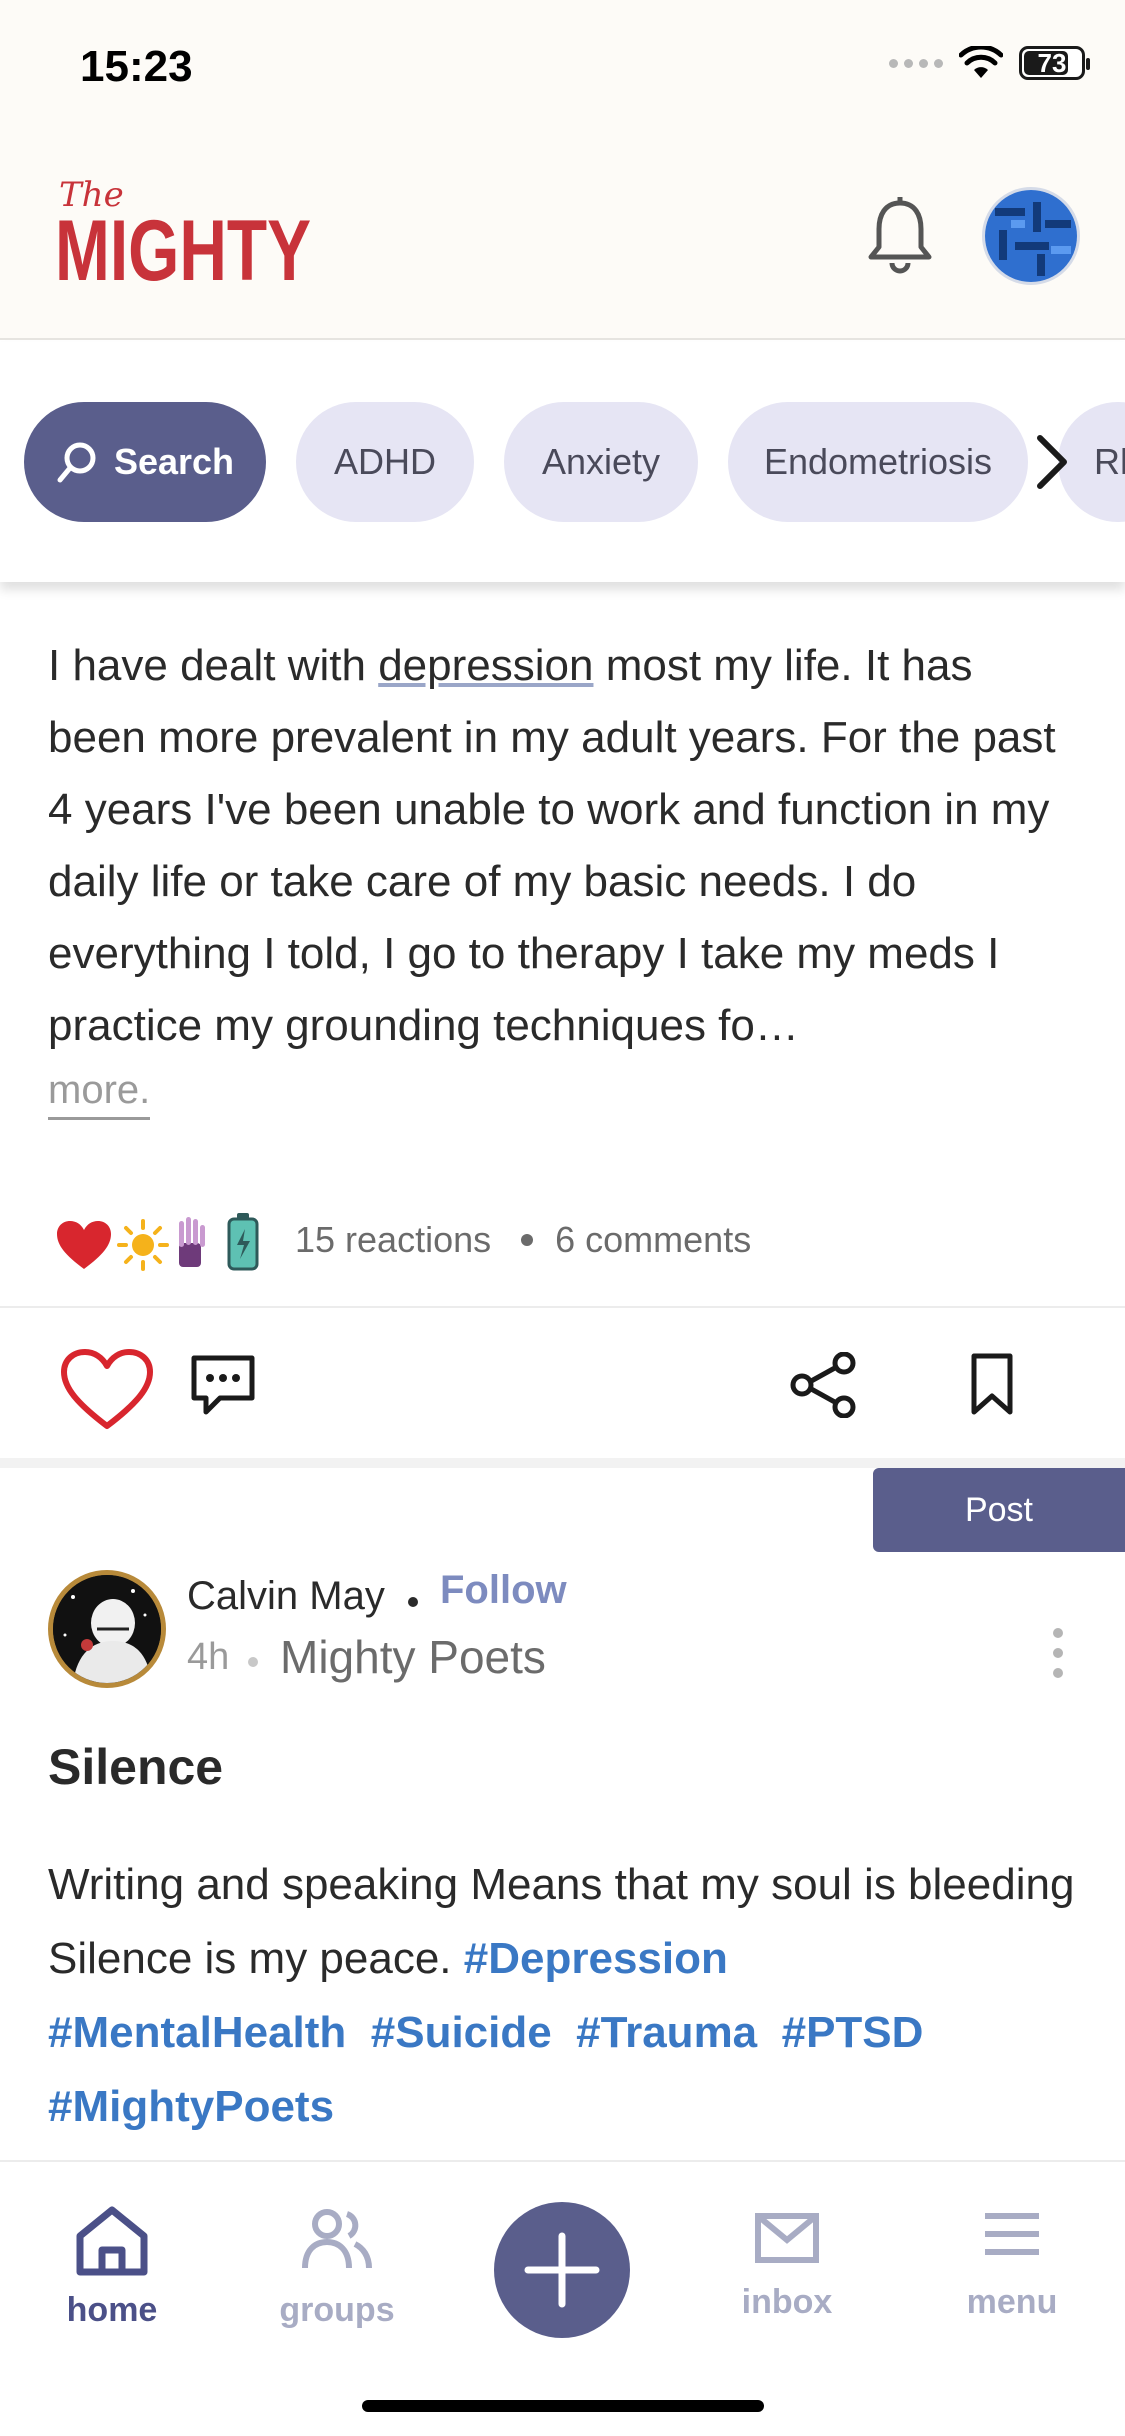 Image resolution: width=1125 pixels, height=2436 pixels. Describe the element at coordinates (197, 2032) in the screenshot. I see `hashtag-link: #MentalHealth` at that location.